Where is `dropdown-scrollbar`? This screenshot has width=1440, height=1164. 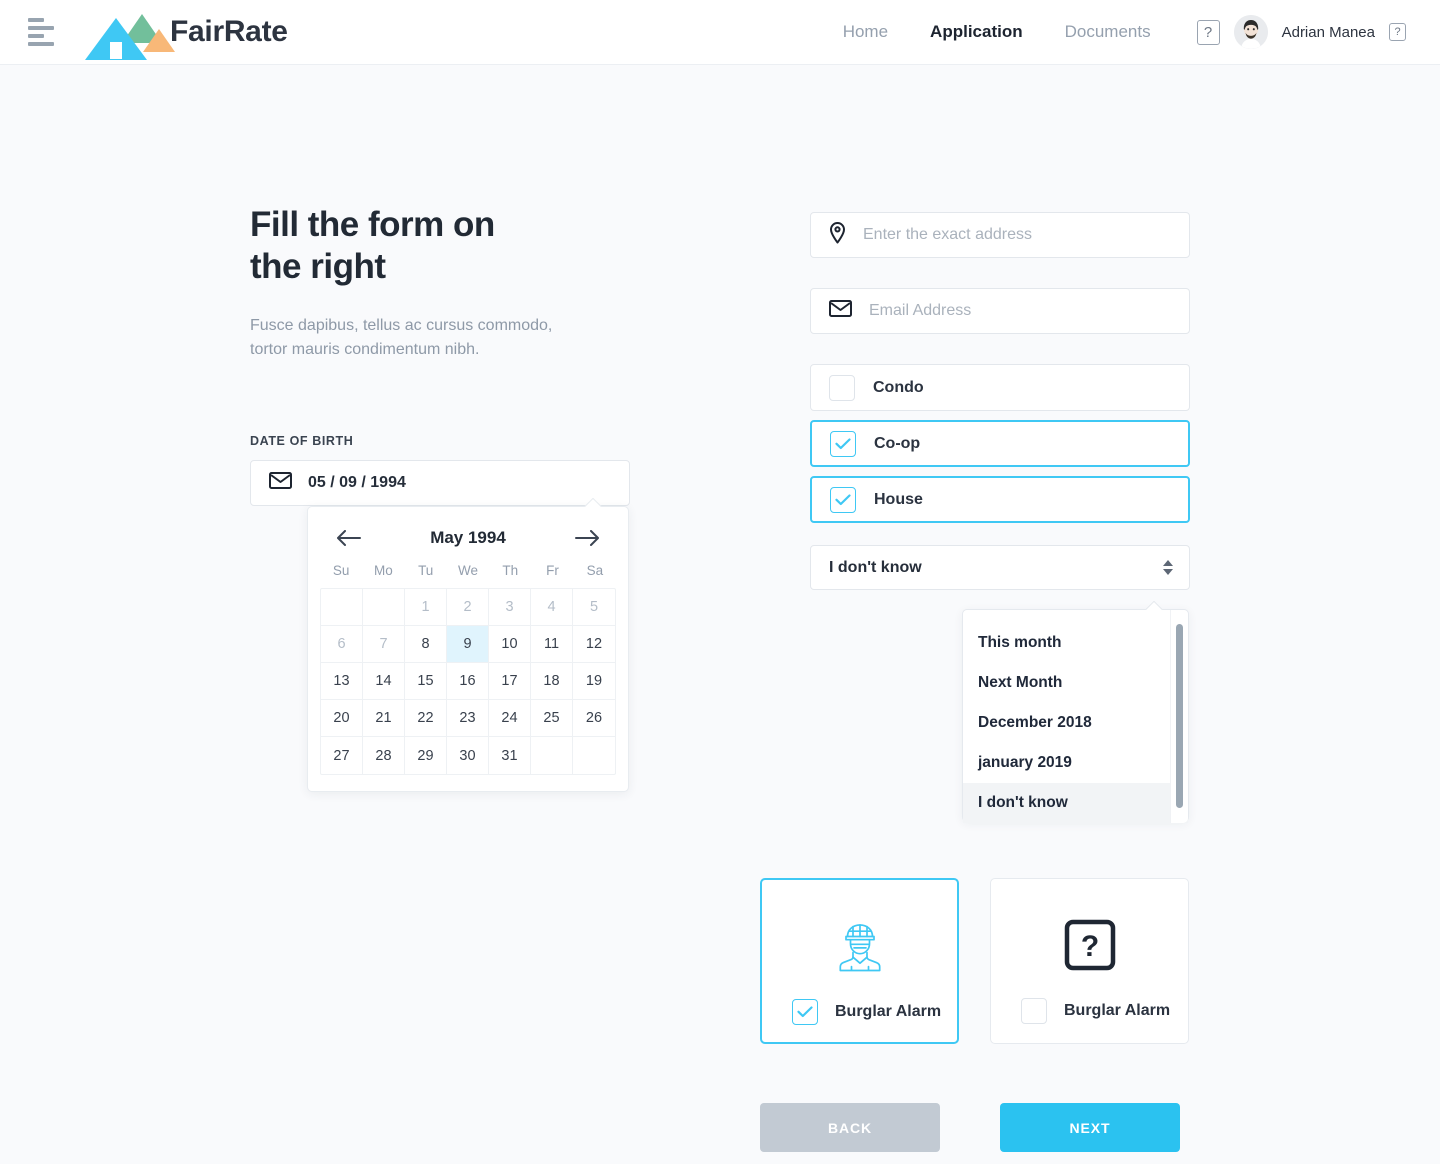
dropdown-scrollbar is located at coordinates (1179, 716).